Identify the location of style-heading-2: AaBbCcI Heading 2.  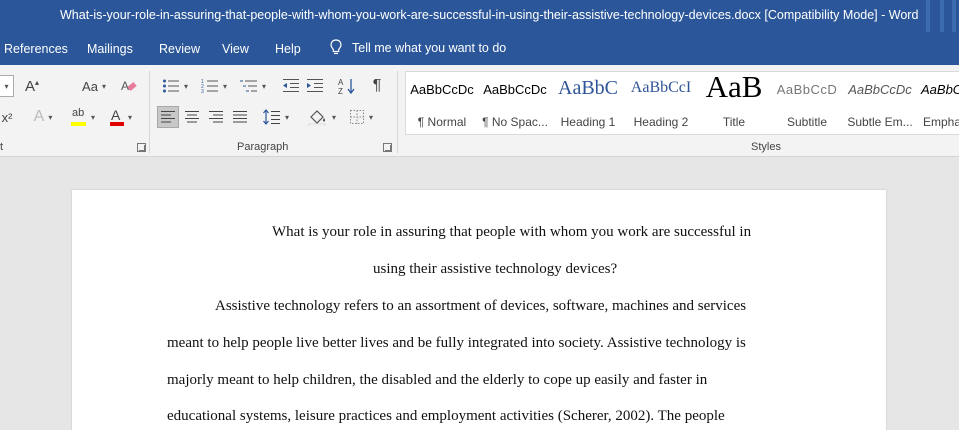
(661, 103).